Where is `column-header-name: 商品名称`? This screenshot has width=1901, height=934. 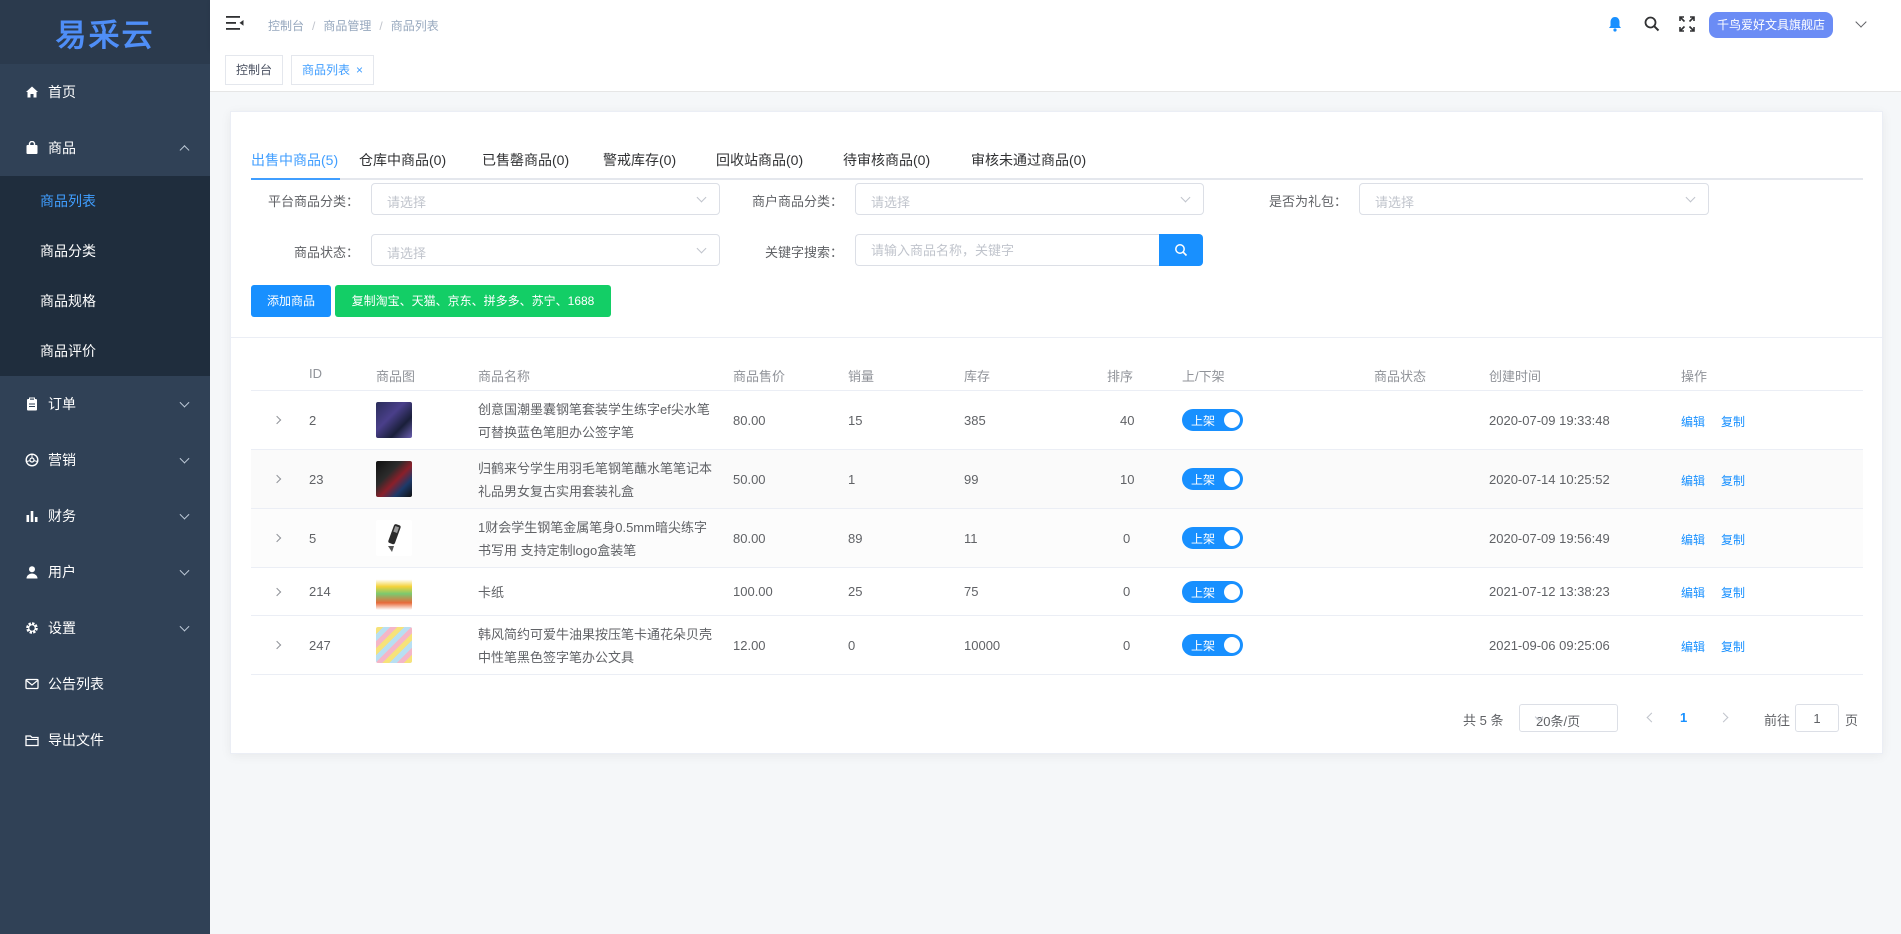
column-header-name: 商品名称 is located at coordinates (504, 376).